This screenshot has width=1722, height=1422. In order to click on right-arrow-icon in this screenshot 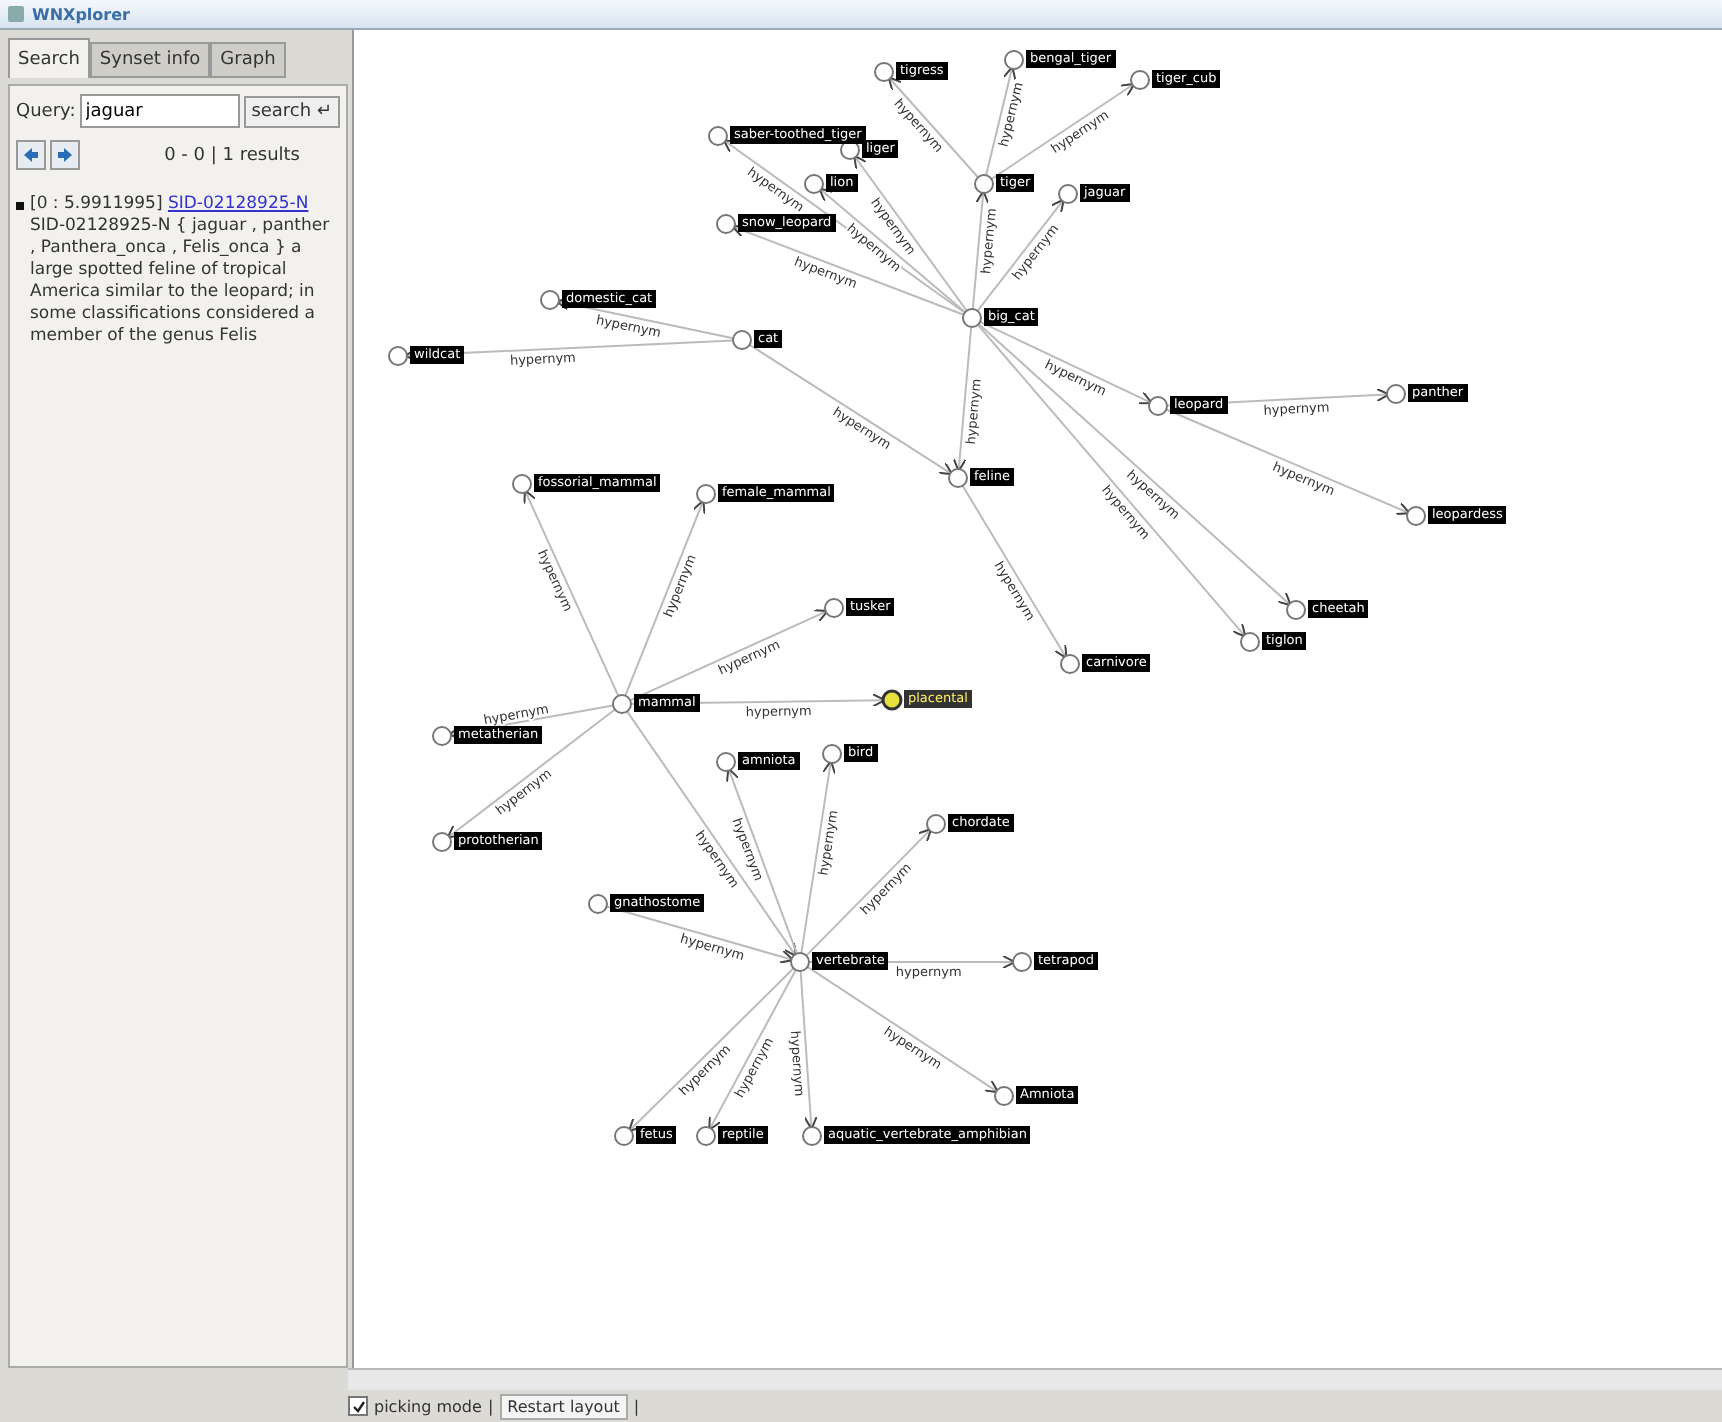, I will do `click(65, 155)`.